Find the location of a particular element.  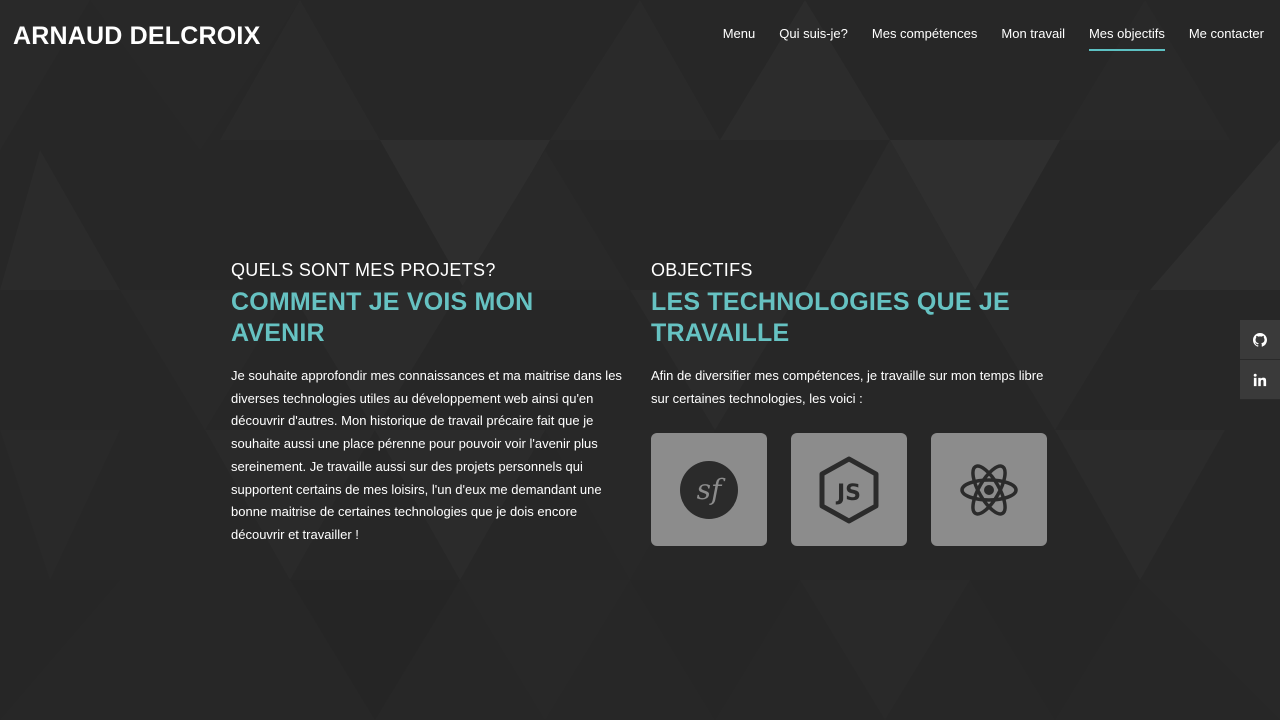

react-icon is located at coordinates (989, 490).